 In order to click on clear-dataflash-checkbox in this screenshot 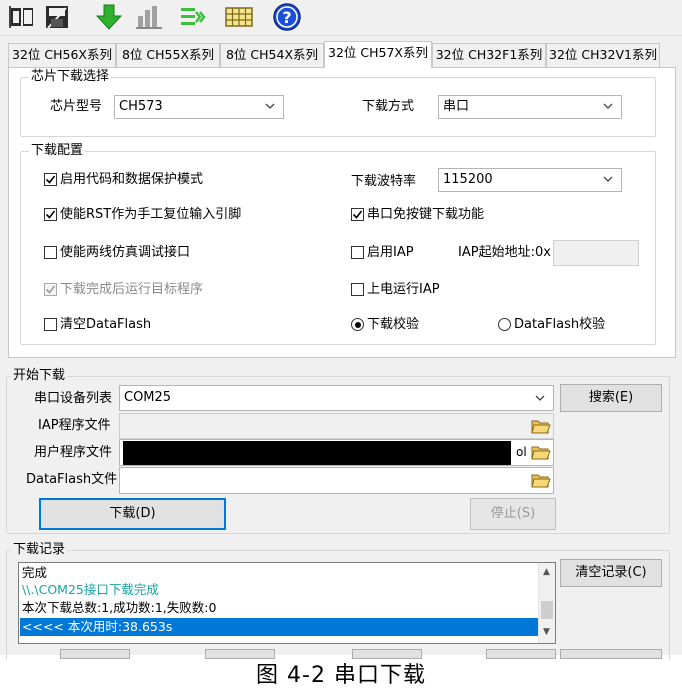, I will do `click(50, 324)`.